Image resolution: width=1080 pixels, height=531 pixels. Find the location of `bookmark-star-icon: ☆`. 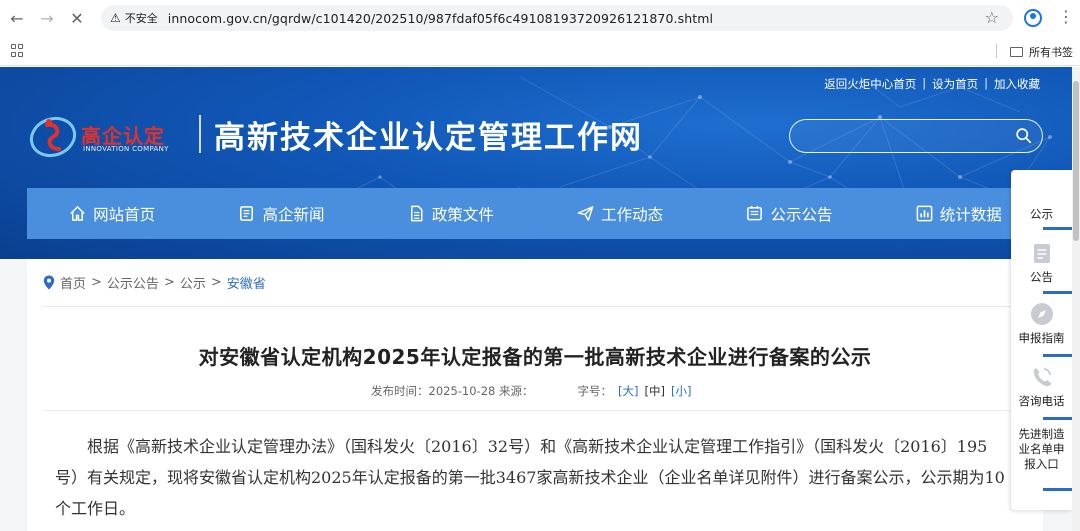

bookmark-star-icon: ☆ is located at coordinates (992, 17).